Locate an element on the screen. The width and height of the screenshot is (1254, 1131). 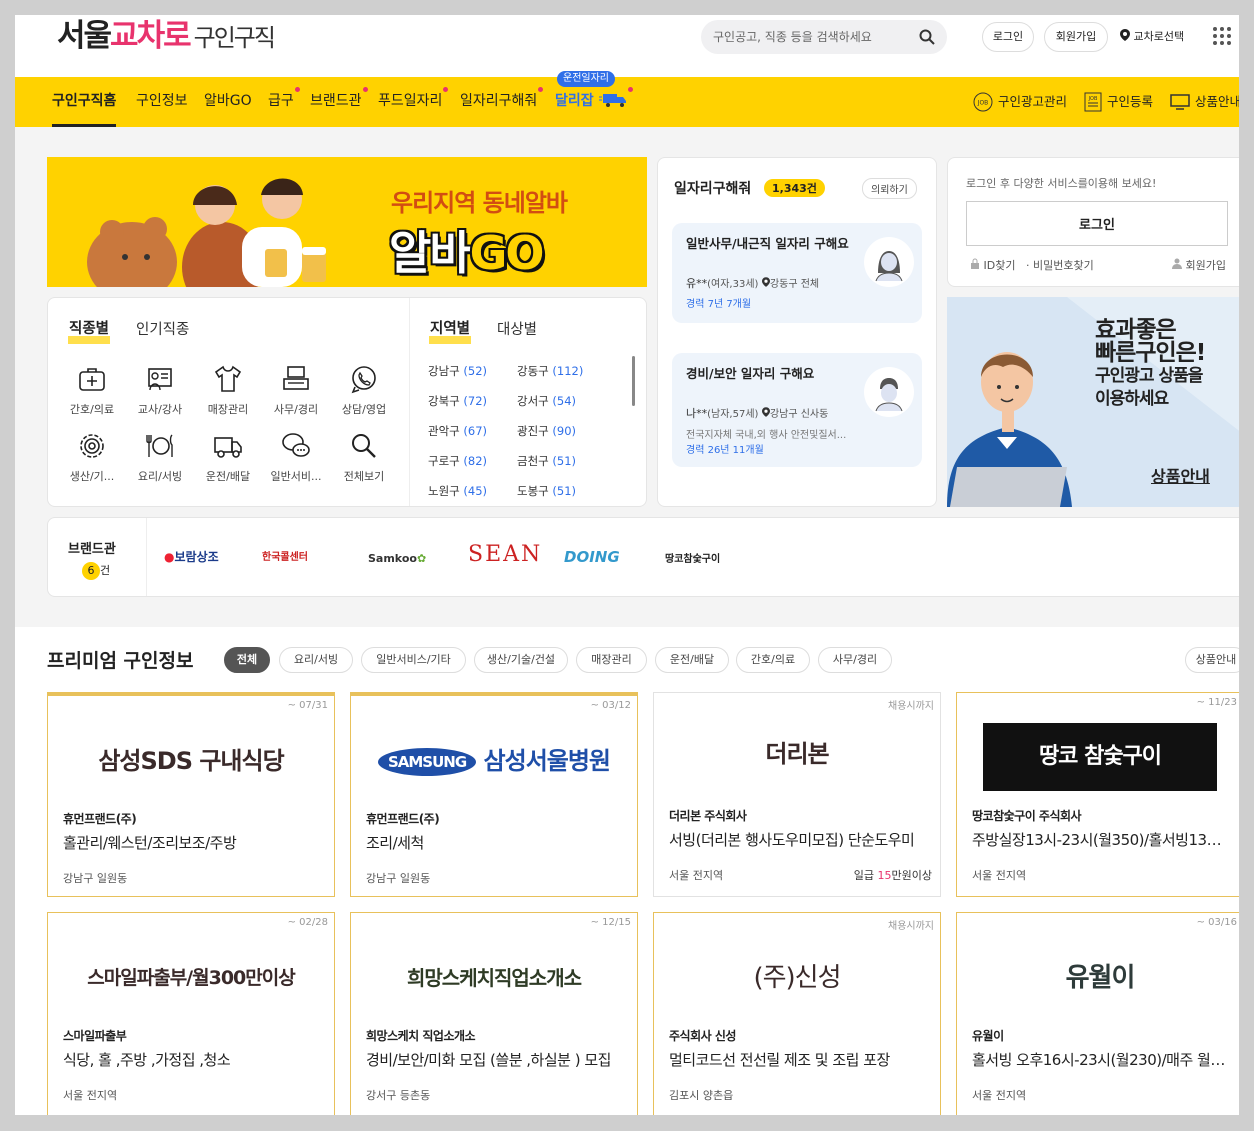
brand-samkoo: Samkoo✿ is located at coordinates (397, 558).